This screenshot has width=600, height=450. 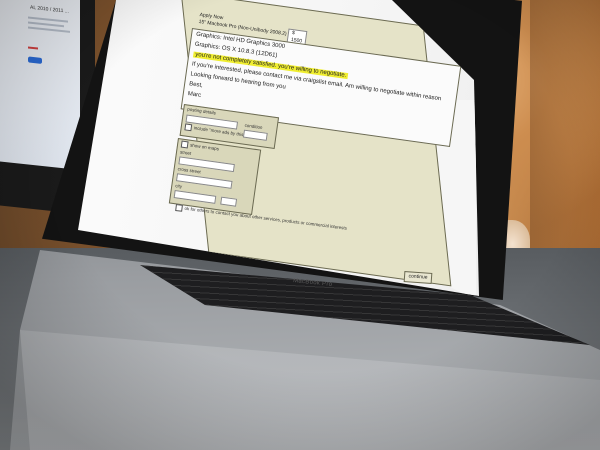 What do you see at coordinates (188, 127) in the screenshot?
I see `include-more-ads-checkbox` at bounding box center [188, 127].